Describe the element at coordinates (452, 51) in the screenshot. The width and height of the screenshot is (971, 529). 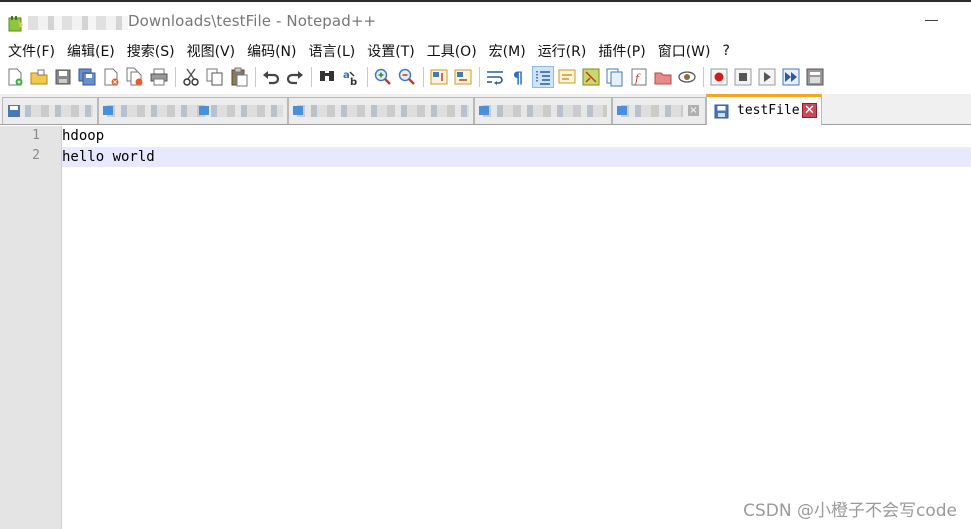
I see `menu-tools: 工具(O)` at that location.